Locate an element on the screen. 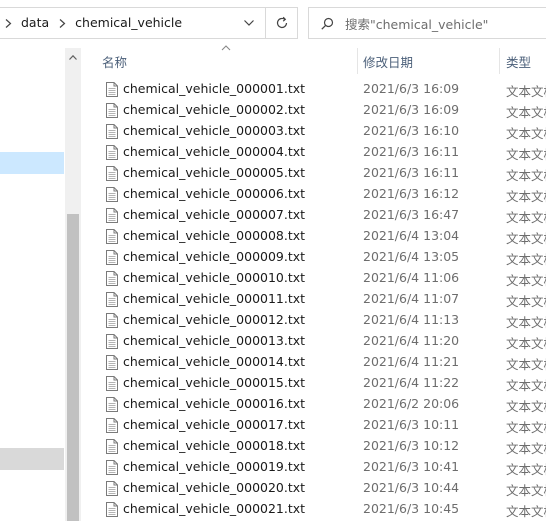 Image resolution: width=546 pixels, height=521 pixels. scrollbar-thumb is located at coordinates (73, 367).